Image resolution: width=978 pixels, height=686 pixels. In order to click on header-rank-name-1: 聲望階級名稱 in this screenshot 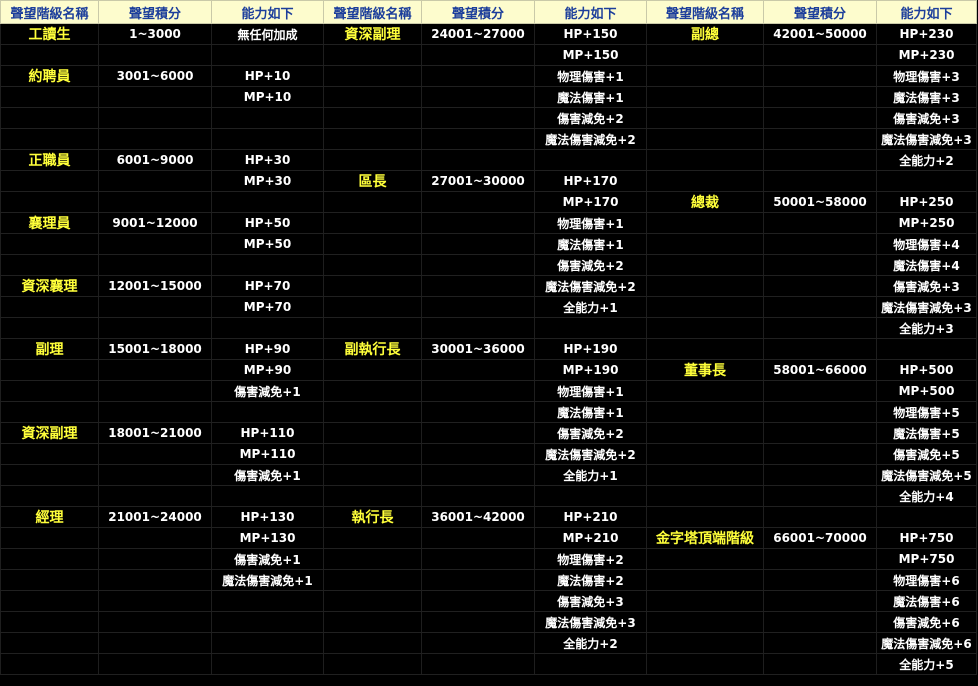, I will do `click(49, 12)`.